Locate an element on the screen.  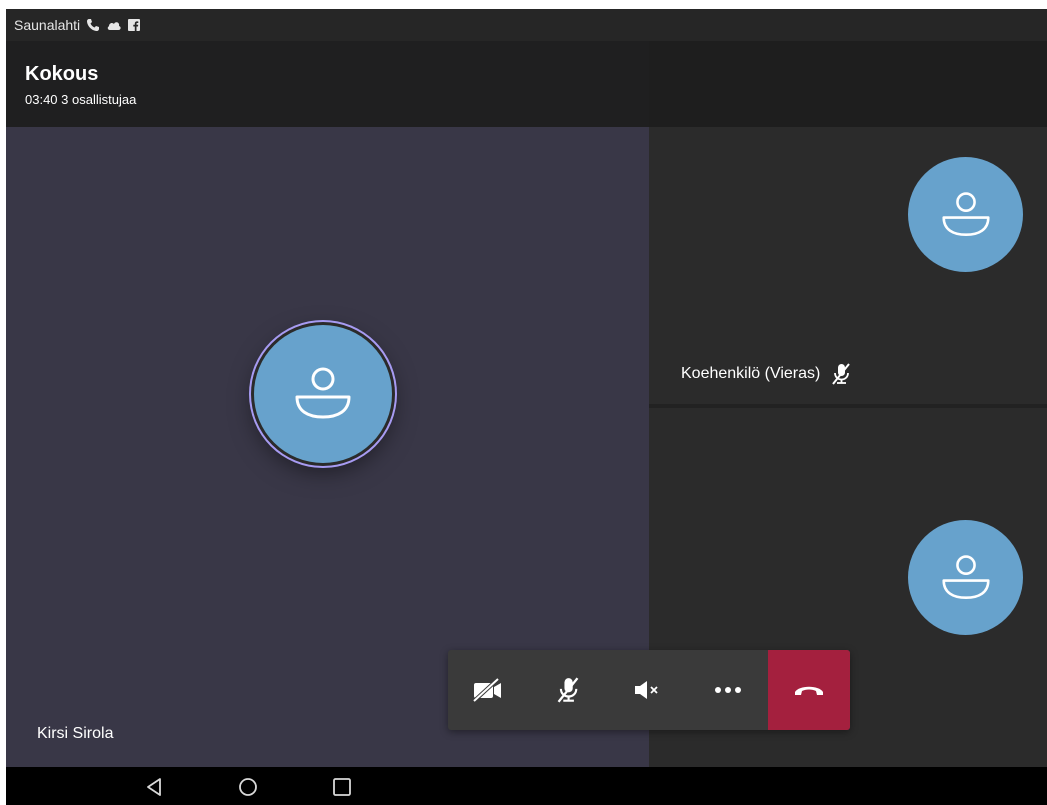
home-button is located at coordinates (248, 789).